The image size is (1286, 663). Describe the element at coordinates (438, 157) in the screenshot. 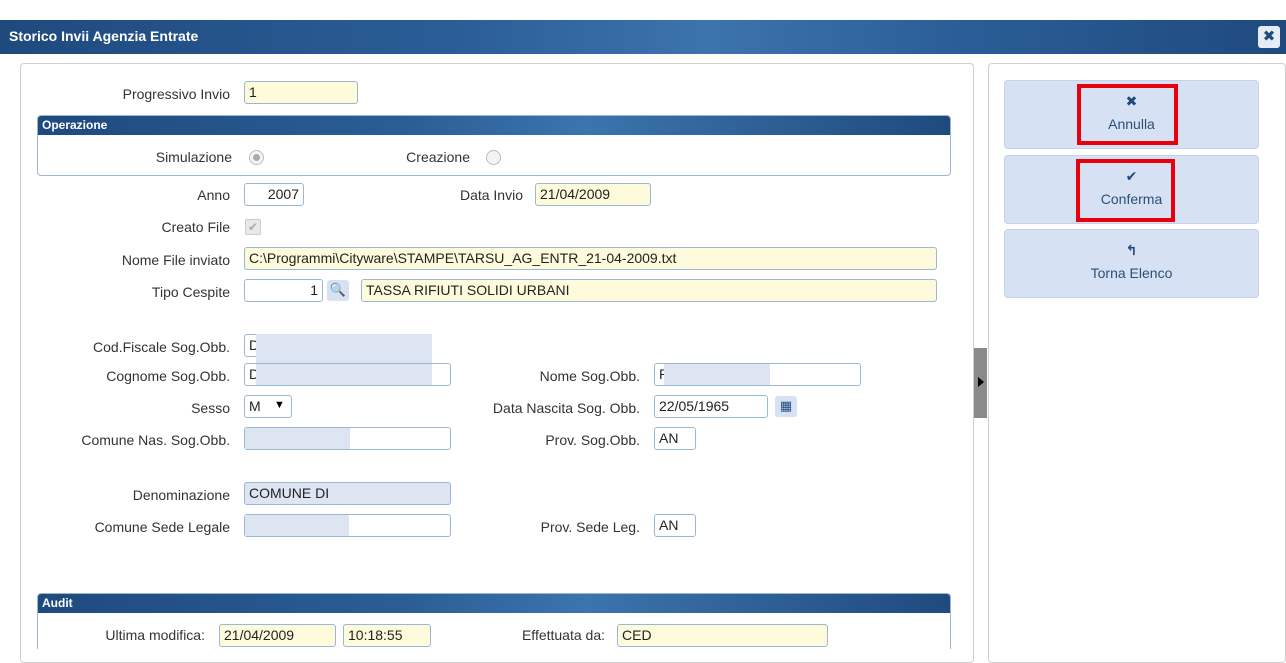

I see `creazione-label: Creazione` at that location.